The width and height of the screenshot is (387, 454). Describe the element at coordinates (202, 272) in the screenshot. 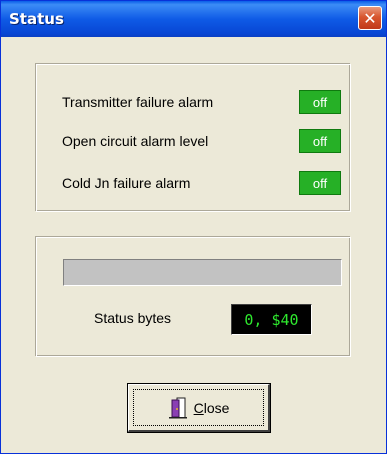

I see `status-progress-bar` at that location.